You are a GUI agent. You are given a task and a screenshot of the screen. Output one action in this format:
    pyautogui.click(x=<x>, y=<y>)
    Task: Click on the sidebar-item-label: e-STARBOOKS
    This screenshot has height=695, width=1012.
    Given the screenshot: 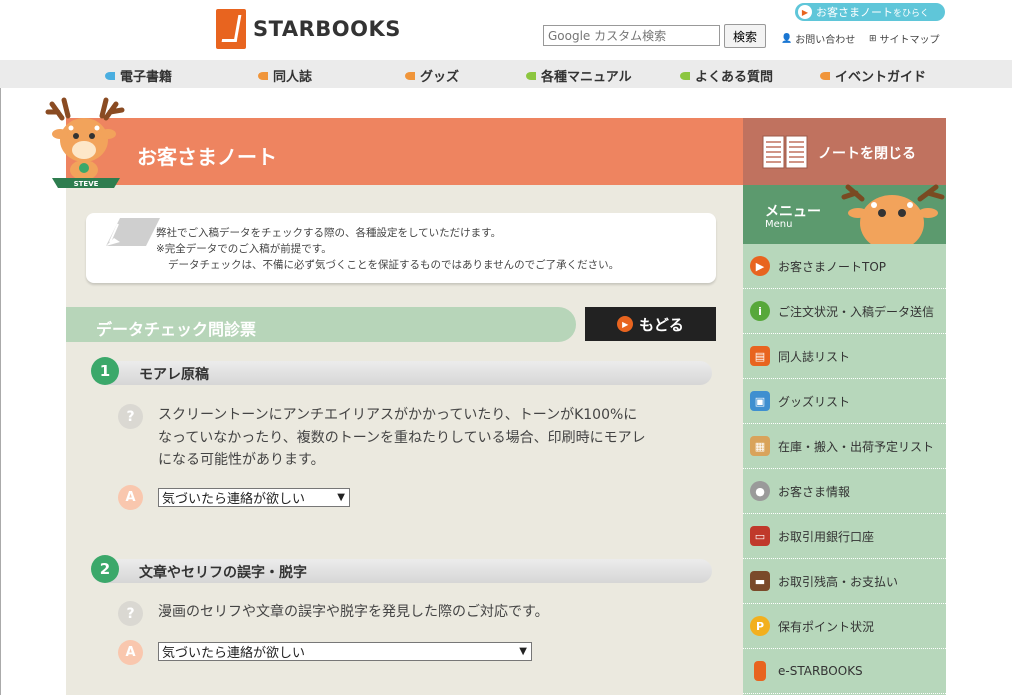 What is the action you would take?
    pyautogui.click(x=820, y=671)
    